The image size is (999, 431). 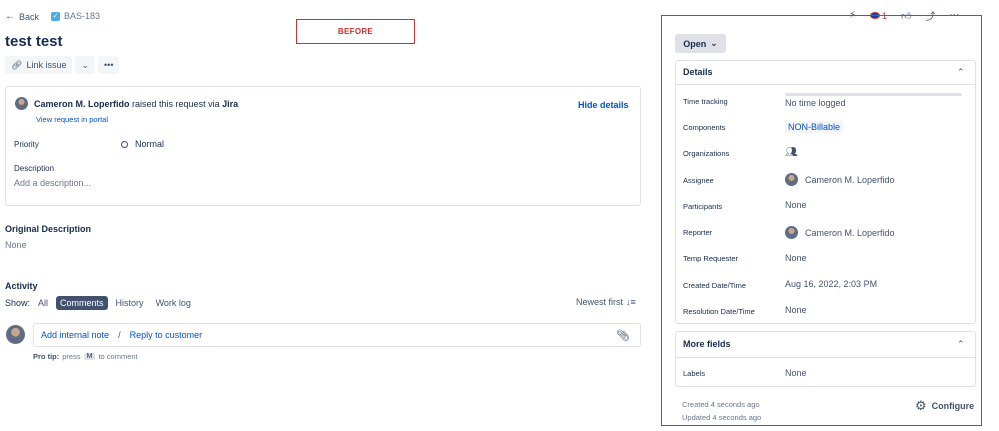 What do you see at coordinates (706, 153) in the screenshot?
I see `organizations-label: Organizations` at bounding box center [706, 153].